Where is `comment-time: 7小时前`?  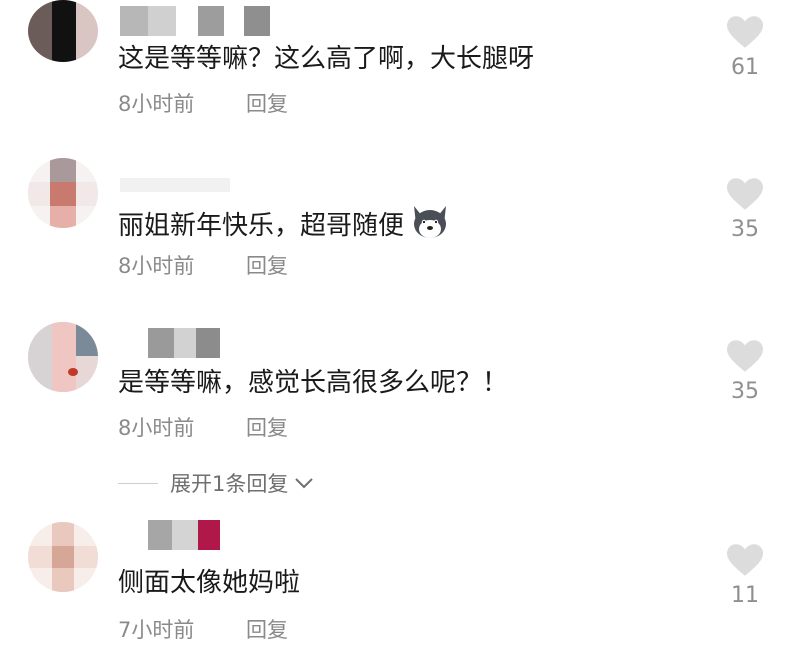
comment-time: 7小时前 is located at coordinates (156, 630).